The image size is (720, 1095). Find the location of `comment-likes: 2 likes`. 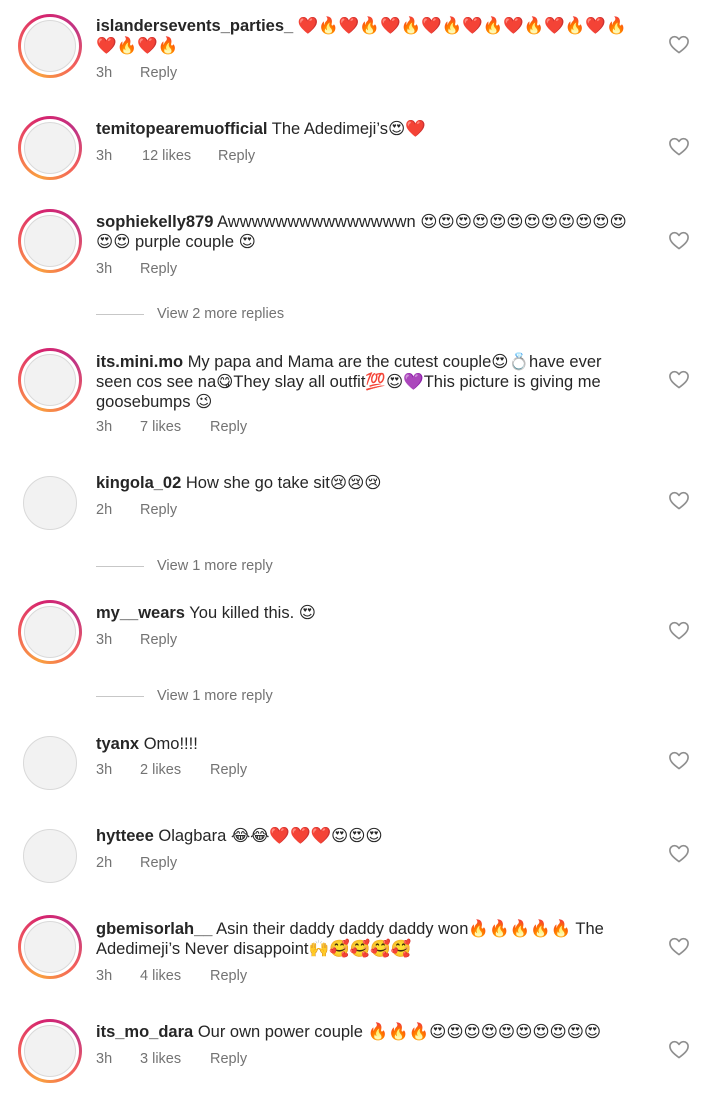

comment-likes: 2 likes is located at coordinates (160, 770).